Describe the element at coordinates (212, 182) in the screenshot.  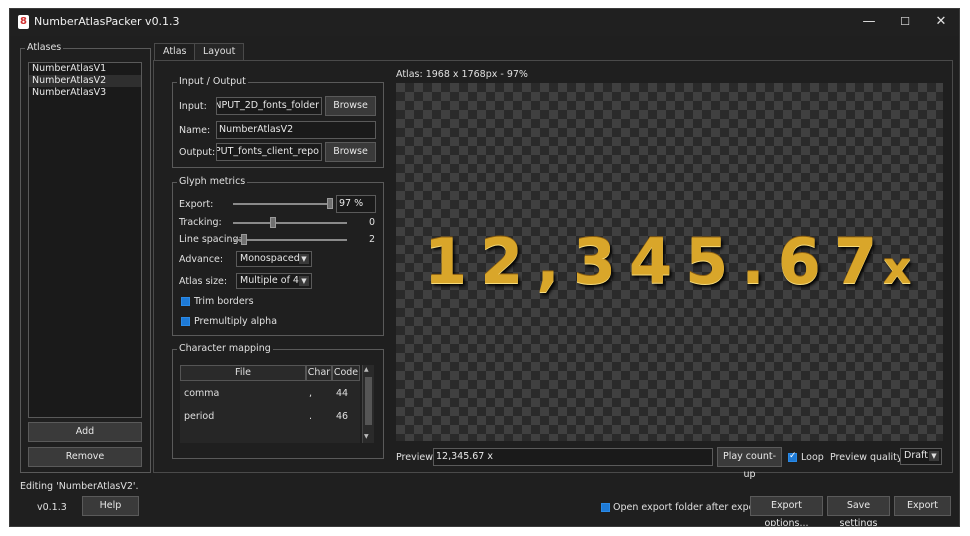
I see `glyph-metrics-group-title: Glyph metrics` at that location.